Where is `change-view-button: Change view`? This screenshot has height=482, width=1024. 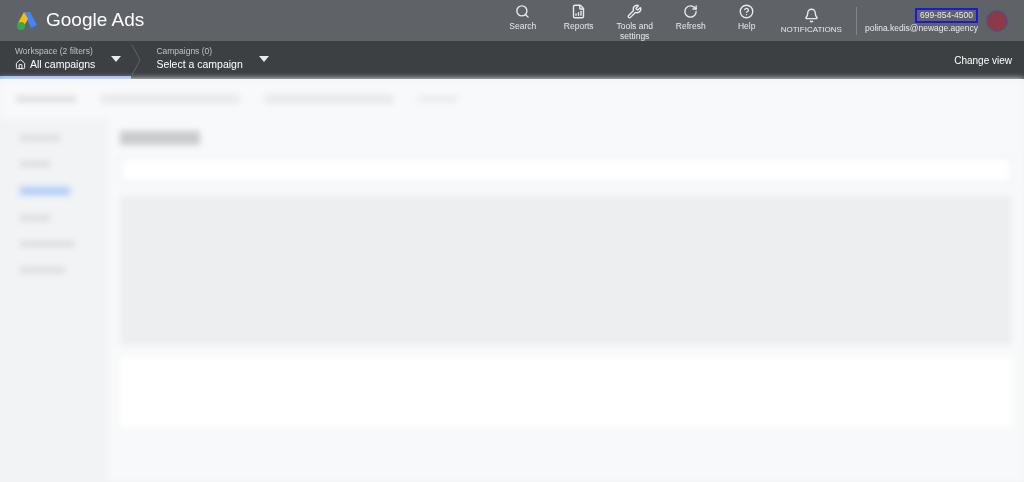 change-view-button: Change view is located at coordinates (989, 60).